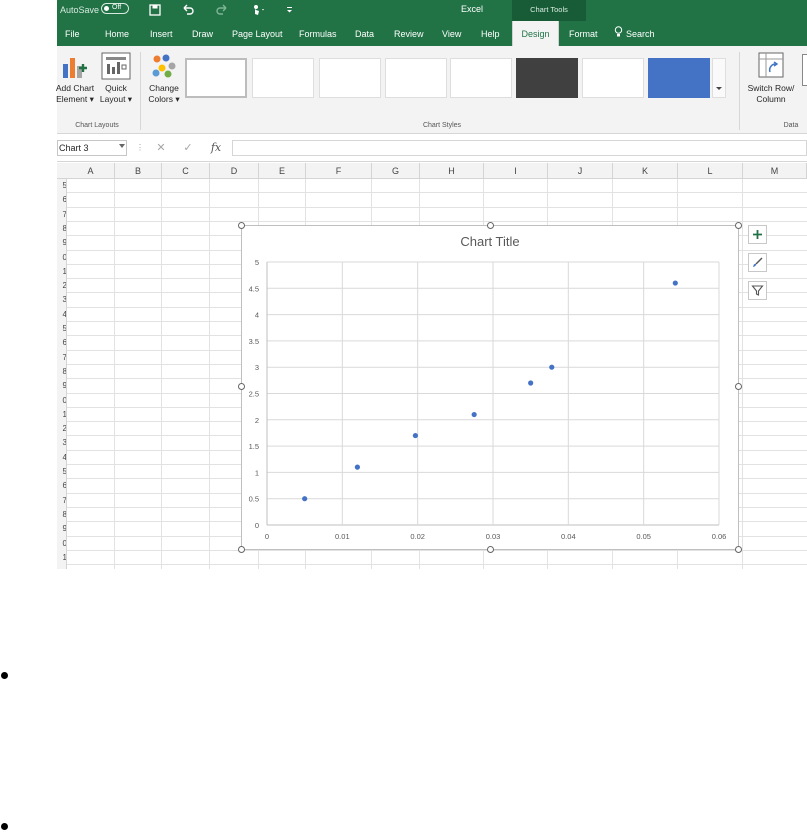 This screenshot has width=807, height=834. I want to click on chart-elements-button, so click(757, 234).